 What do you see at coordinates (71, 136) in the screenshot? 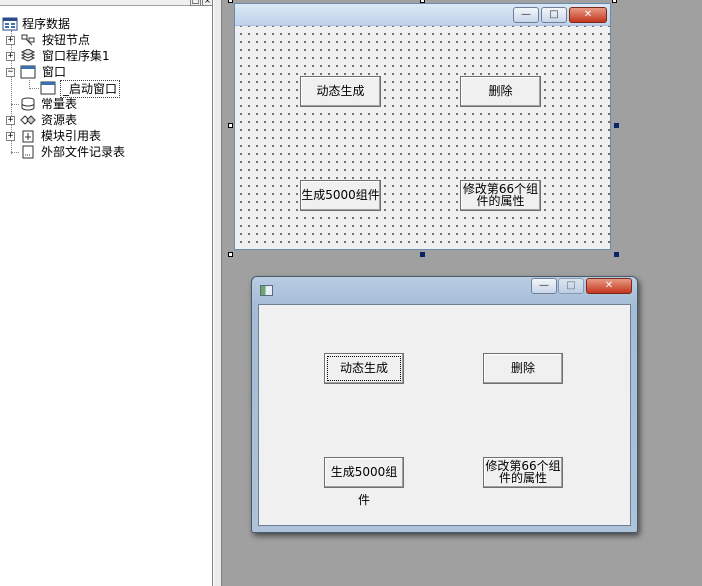
I see `tree-item-label: 模块引用表` at bounding box center [71, 136].